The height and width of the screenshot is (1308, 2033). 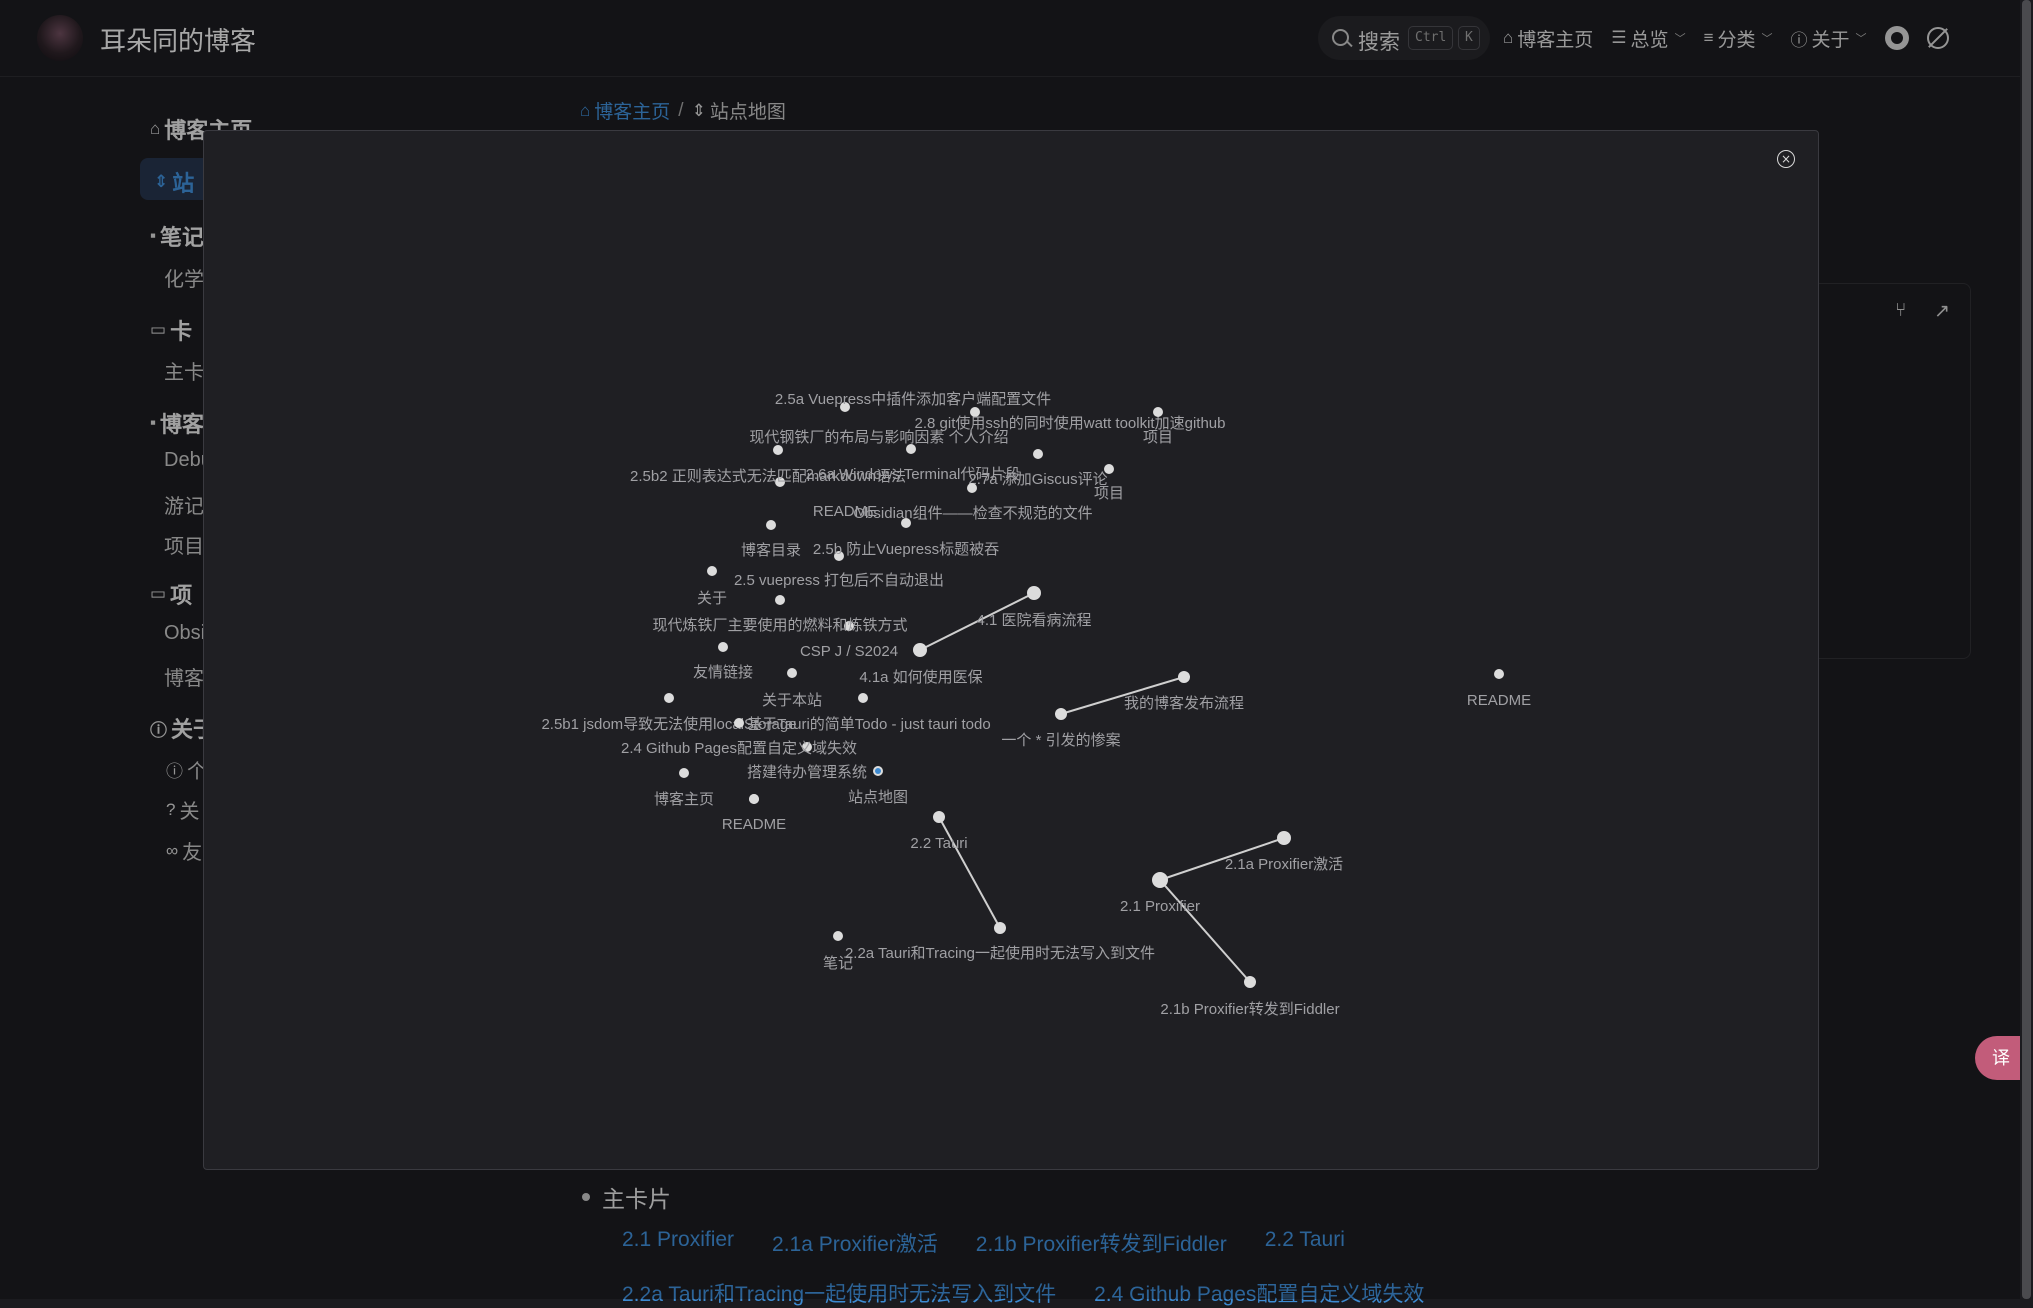 I want to click on graph-node-label: 4.1 医院看病流程, so click(x=1033, y=620).